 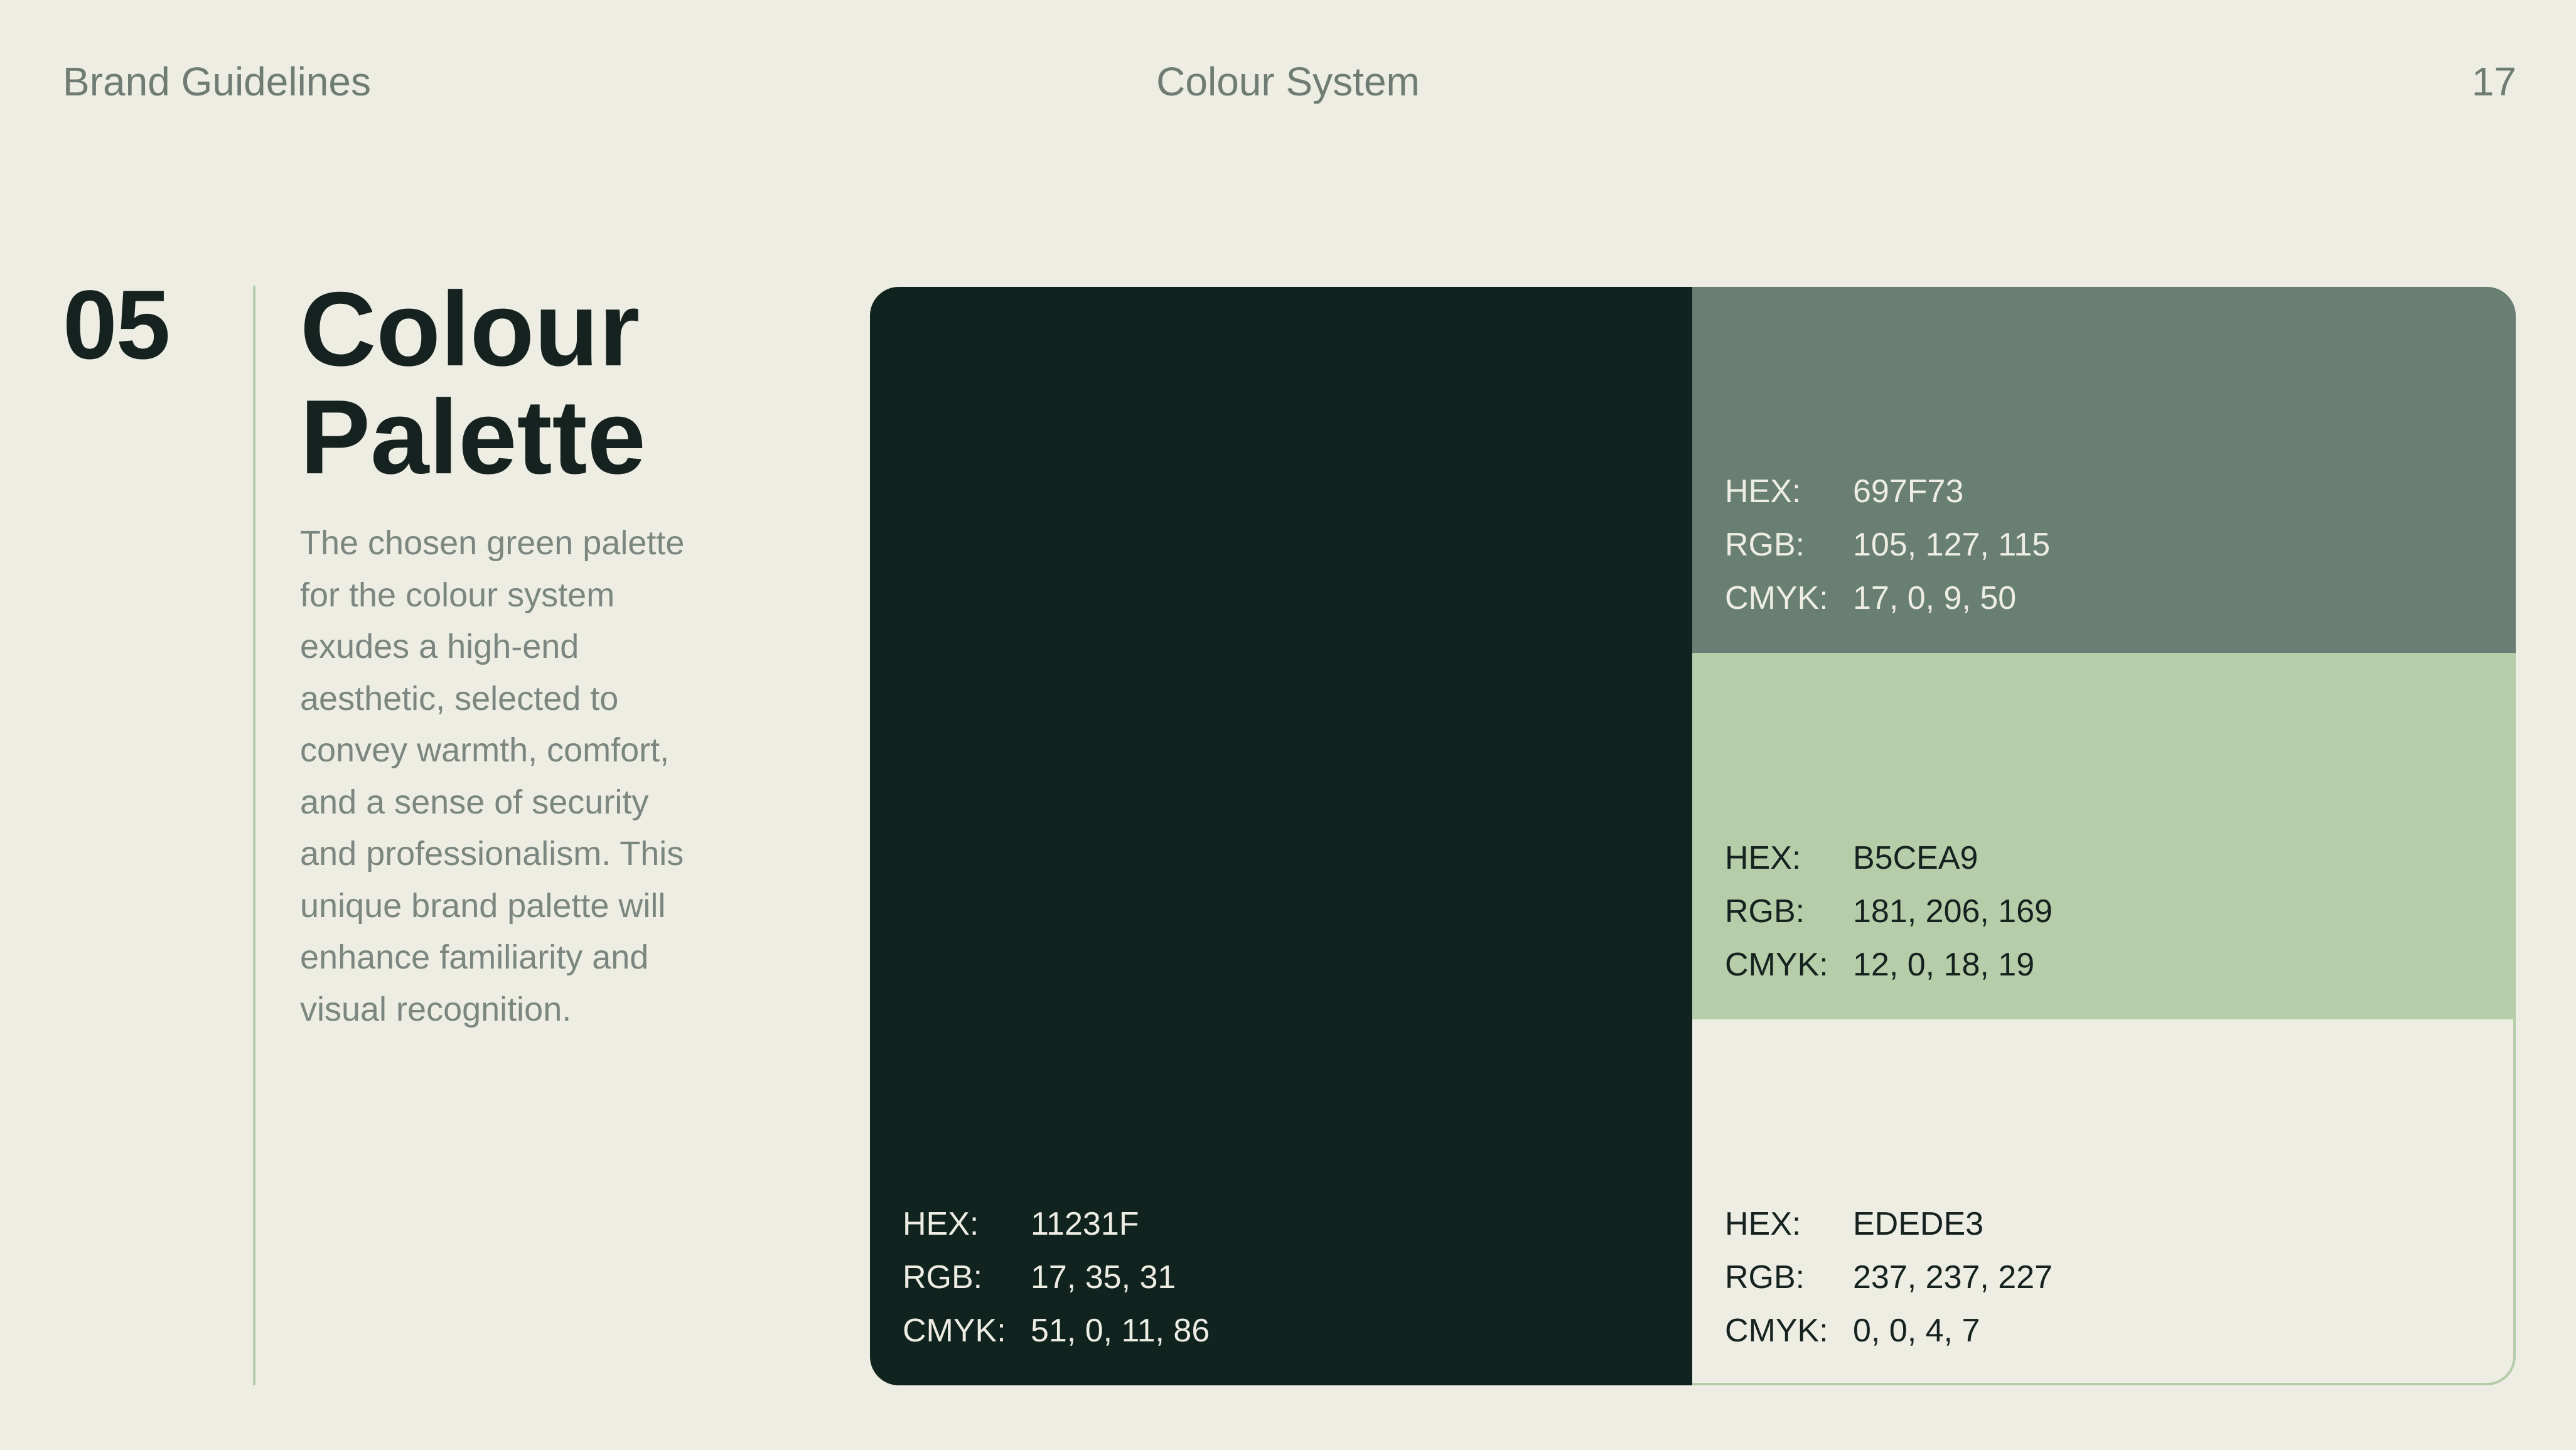 I want to click on rgb-value: 17, 35, 31, so click(x=1103, y=1277).